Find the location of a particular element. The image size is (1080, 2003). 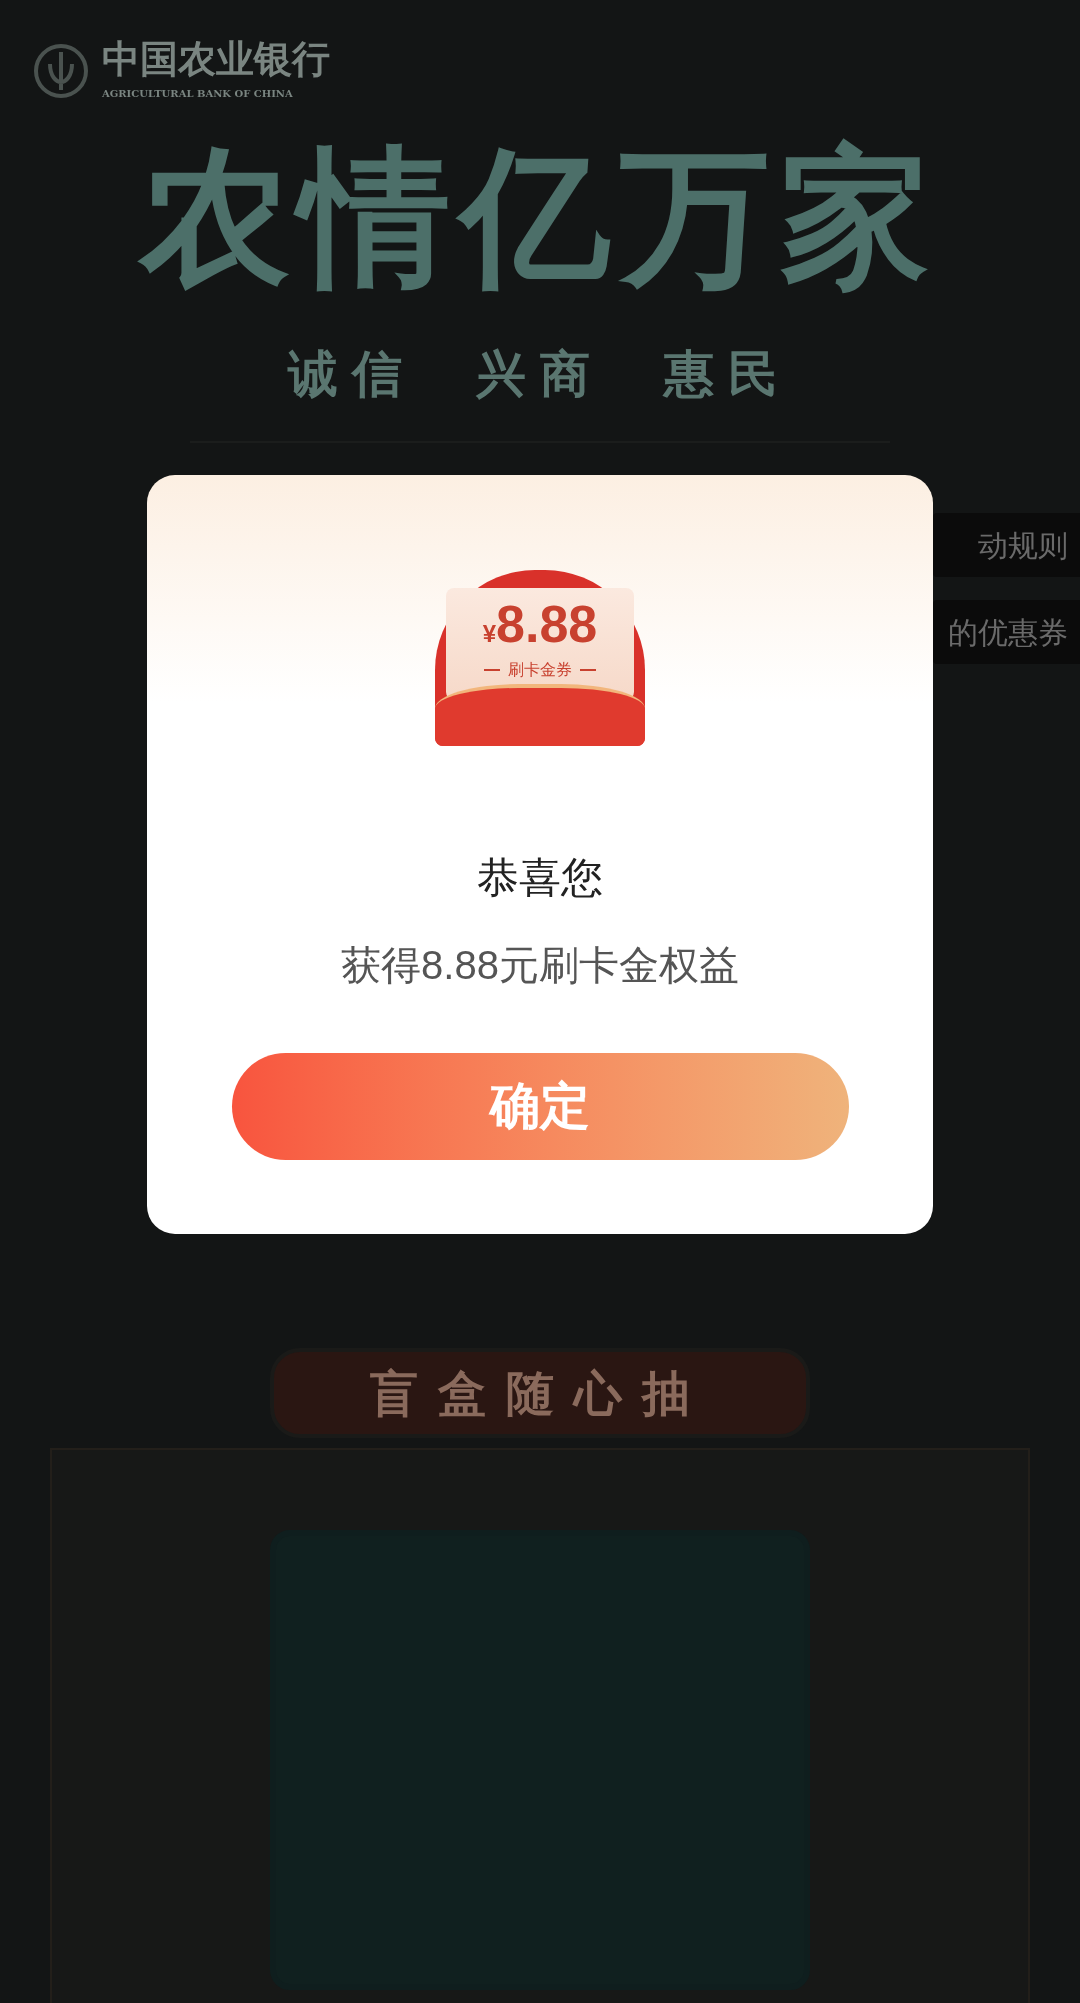

slogan-word: 惠民 is located at coordinates (728, 374).